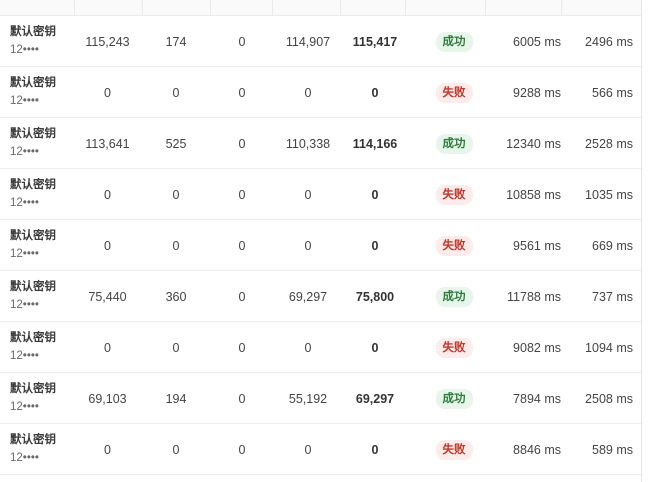  I want to click on value-cell-4: 55,192, so click(308, 398).